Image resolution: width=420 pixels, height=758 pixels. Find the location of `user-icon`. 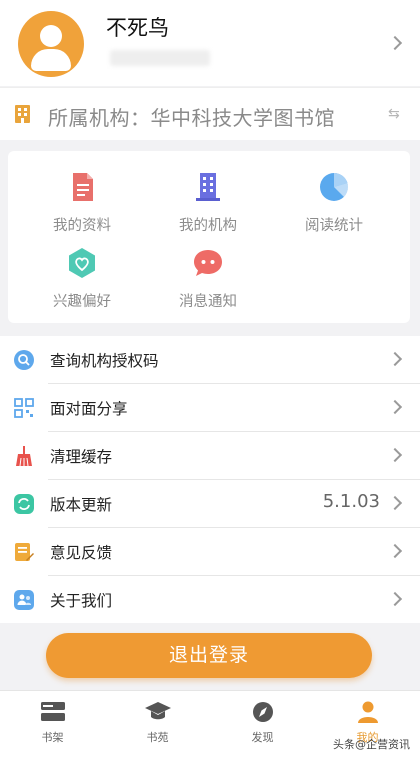

user-icon is located at coordinates (368, 712).